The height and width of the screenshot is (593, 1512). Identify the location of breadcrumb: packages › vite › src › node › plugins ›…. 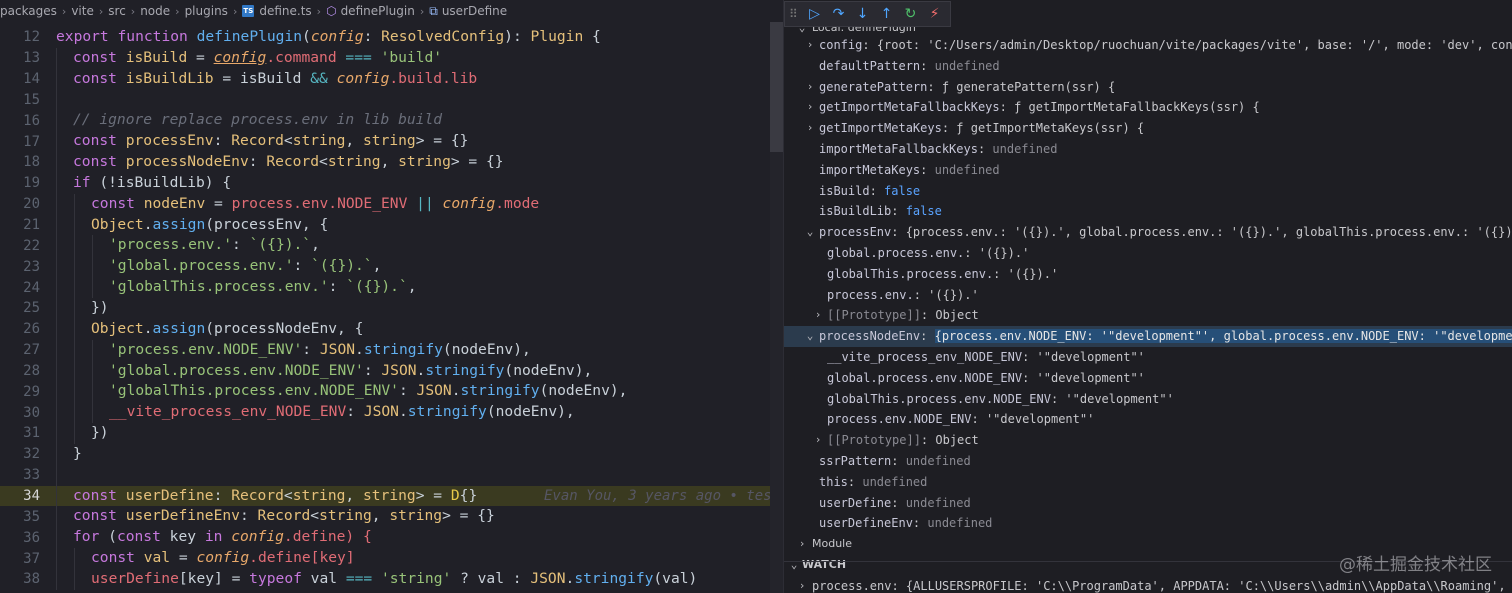
(391, 11).